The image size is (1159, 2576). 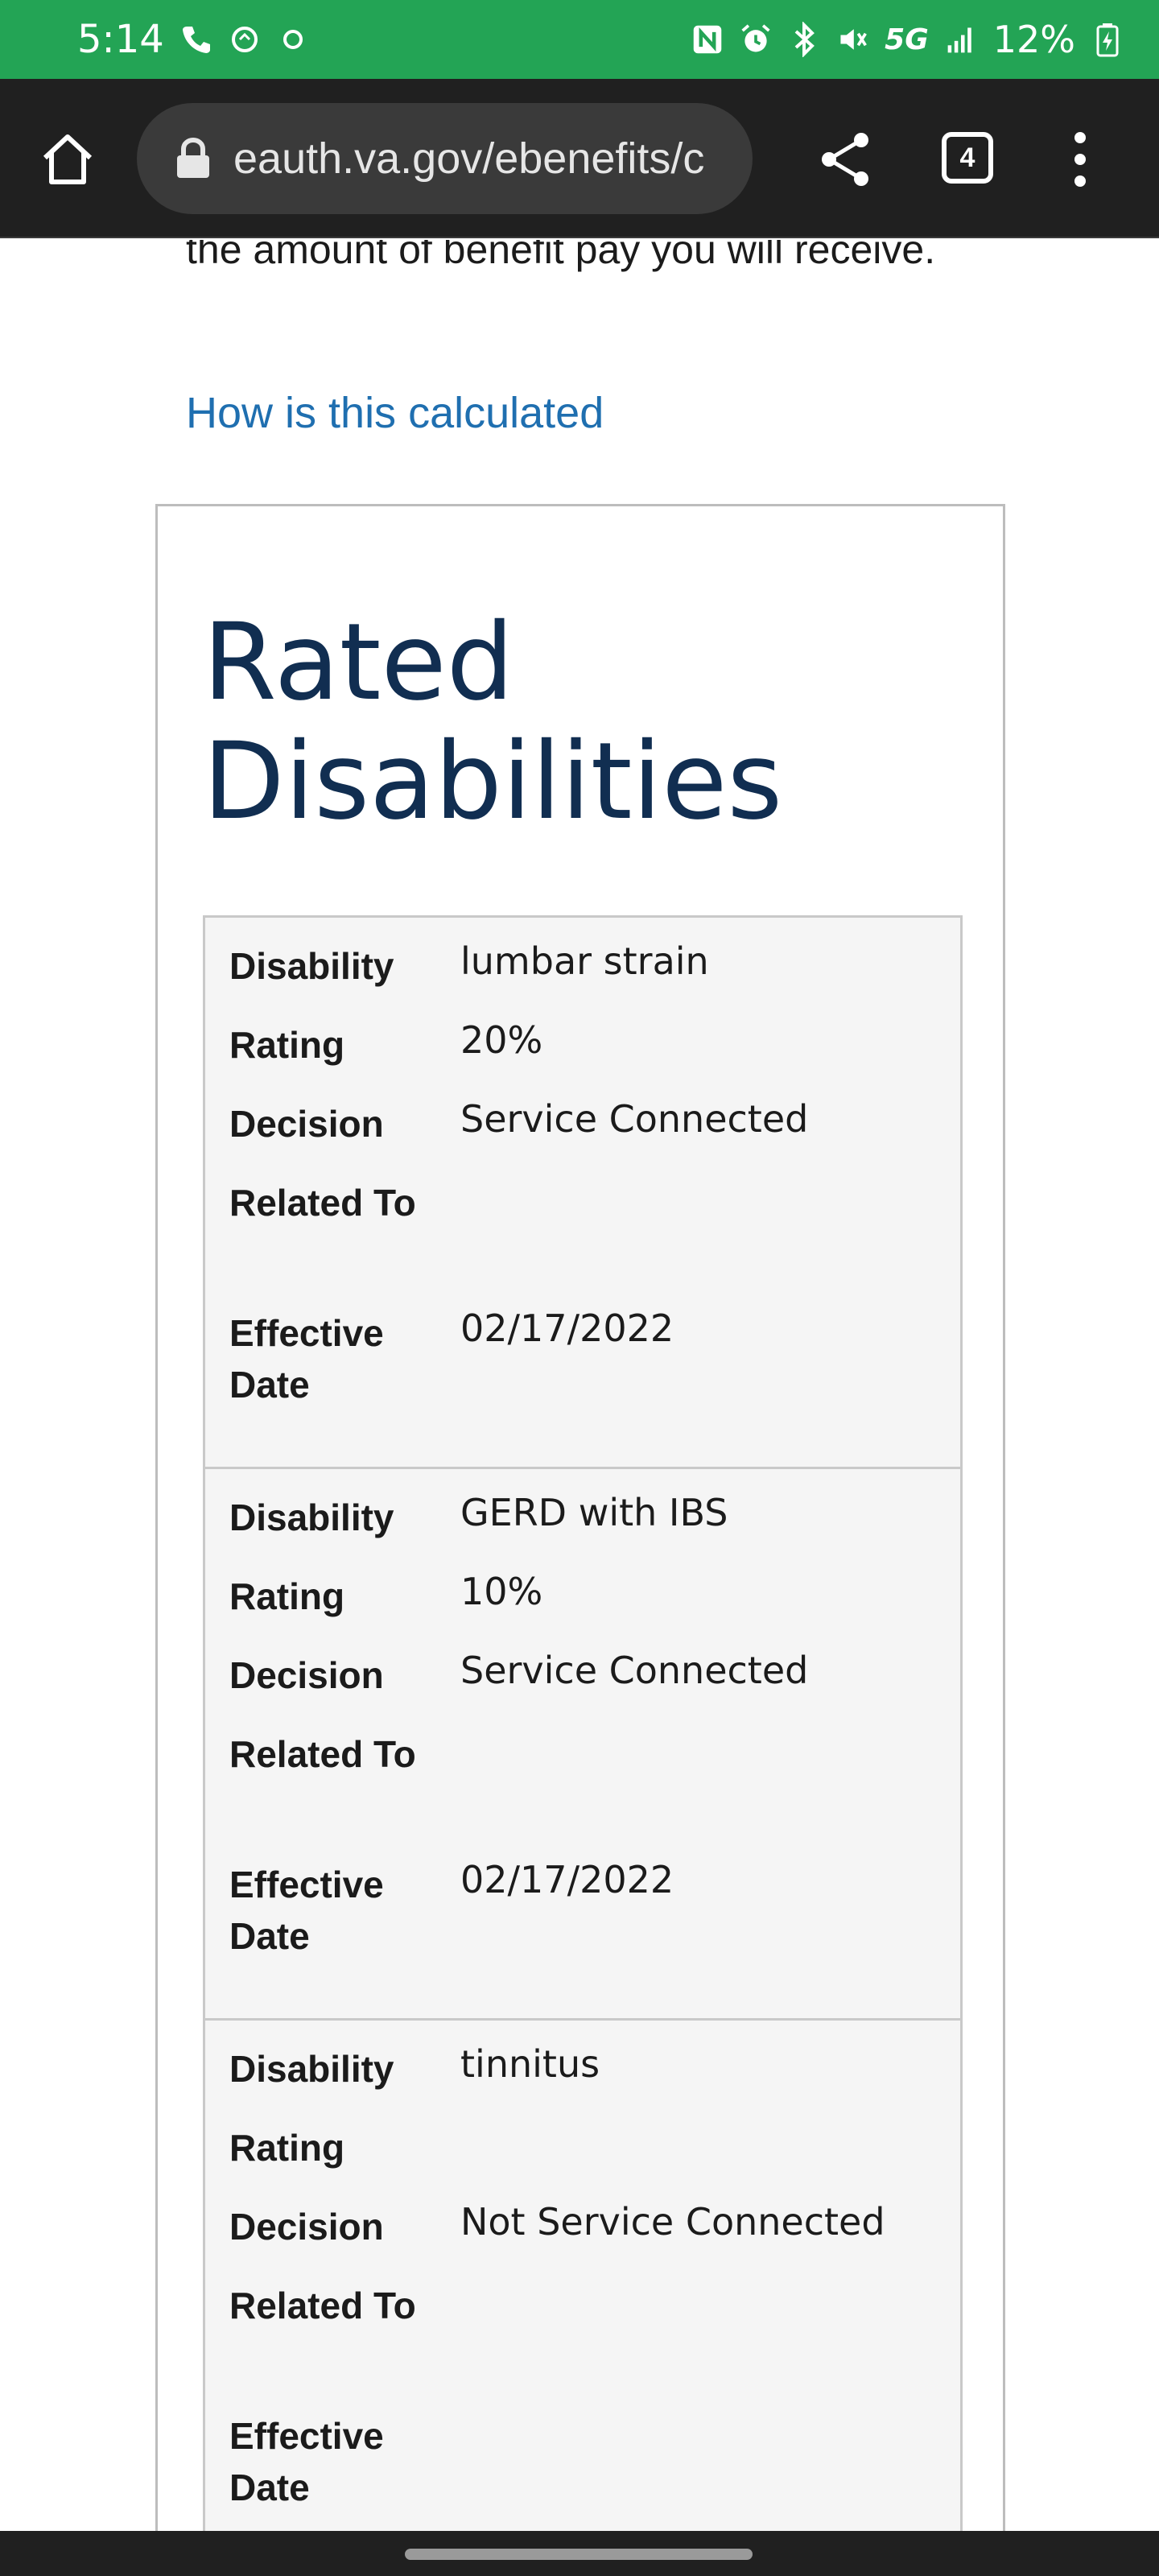 I want to click on table-row: Disability GERD with IBS, so click(x=582, y=1531).